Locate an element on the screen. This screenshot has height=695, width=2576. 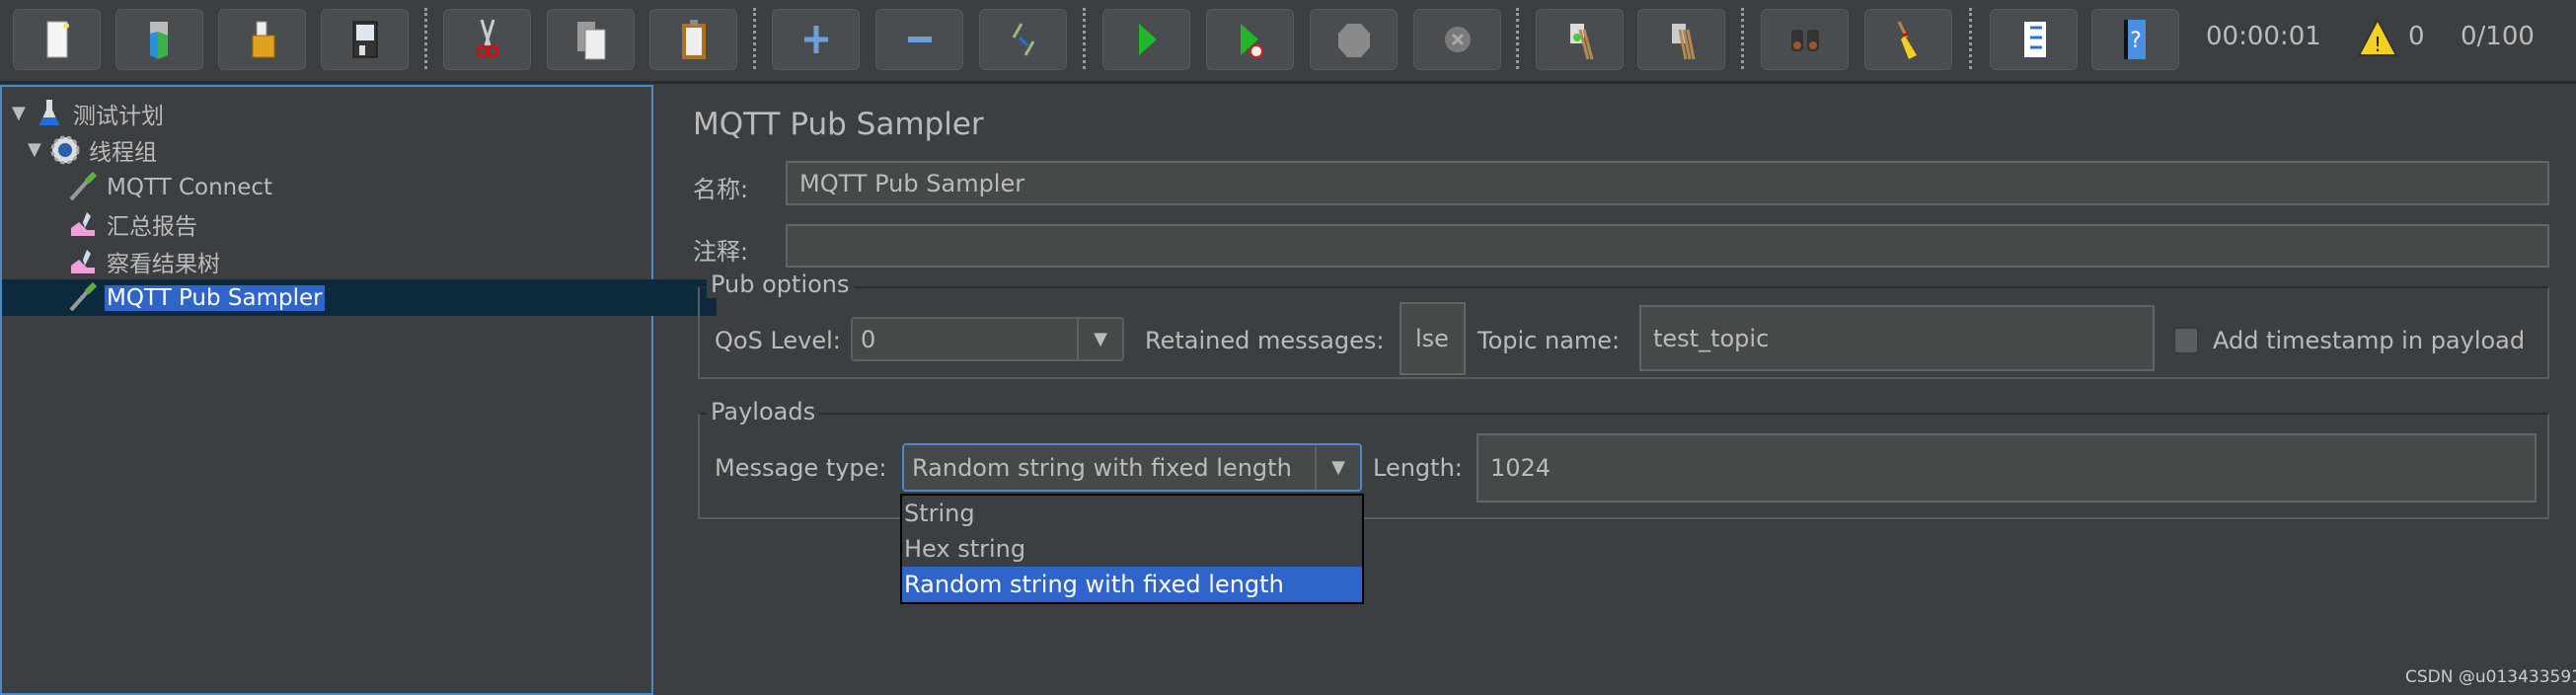
open-button is located at coordinates (262, 39).